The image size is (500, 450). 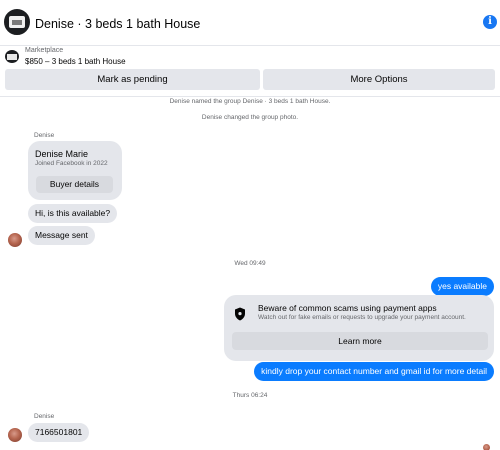 I want to click on house-window-shape, so click(x=17, y=22).